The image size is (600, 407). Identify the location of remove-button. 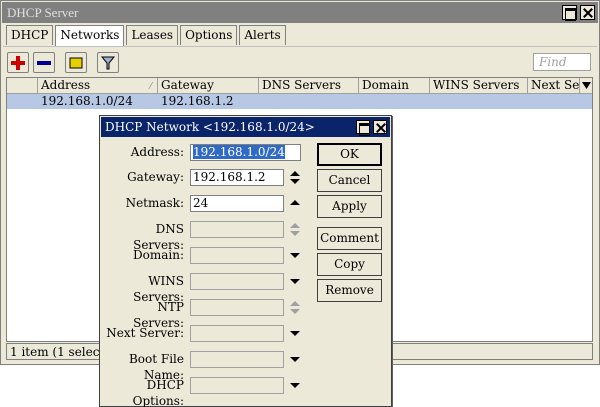
(44, 62).